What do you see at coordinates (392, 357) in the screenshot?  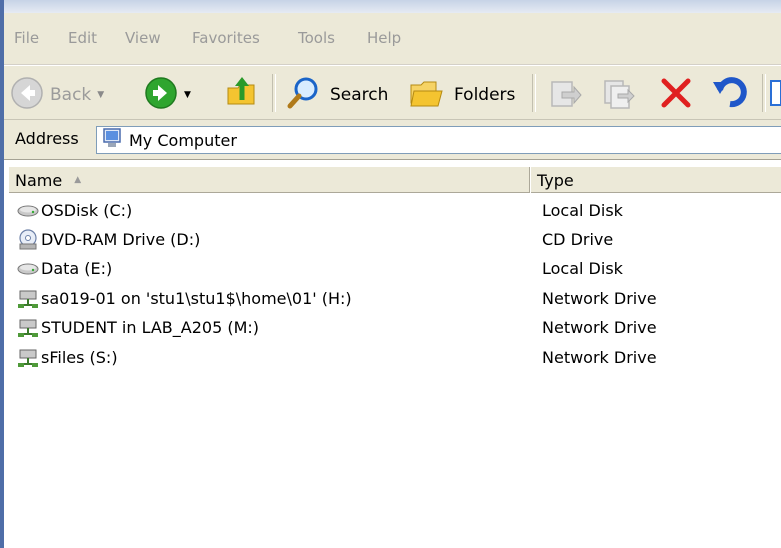 I see `list-item: sFiles (S:) Network Drive` at bounding box center [392, 357].